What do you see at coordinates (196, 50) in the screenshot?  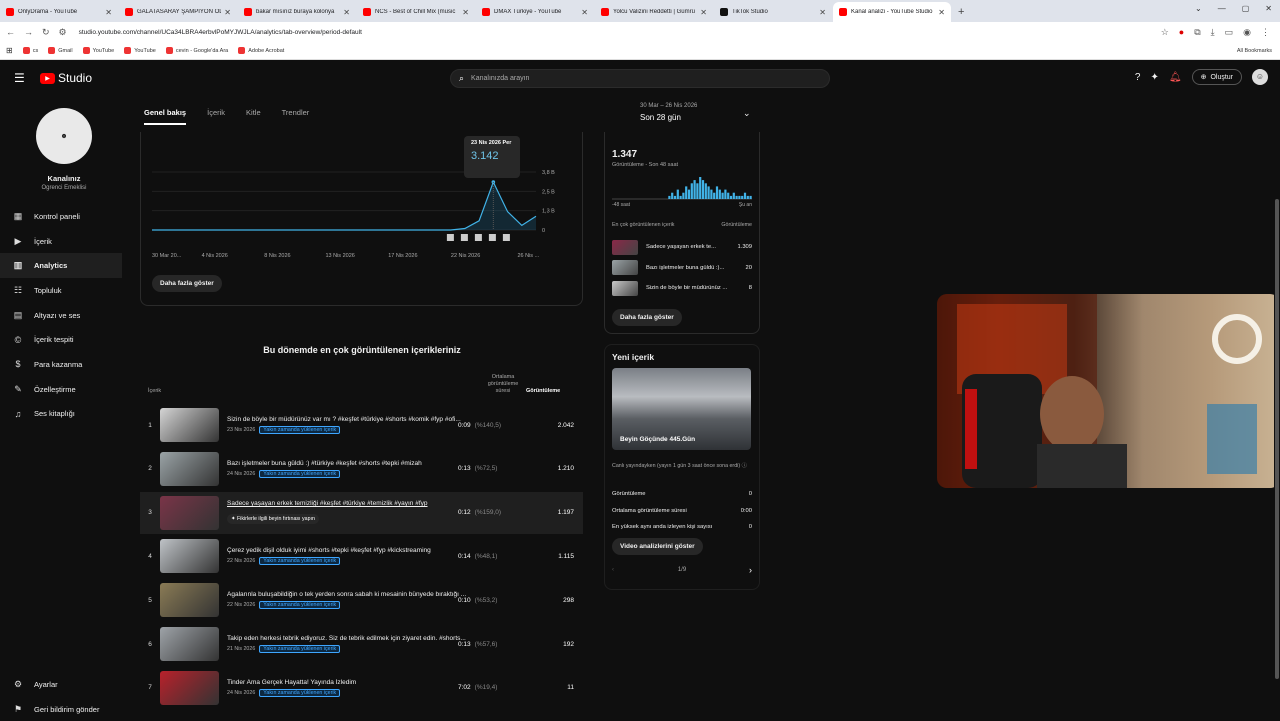 I see `bookmark-item: cevin - Google'da Ara` at bounding box center [196, 50].